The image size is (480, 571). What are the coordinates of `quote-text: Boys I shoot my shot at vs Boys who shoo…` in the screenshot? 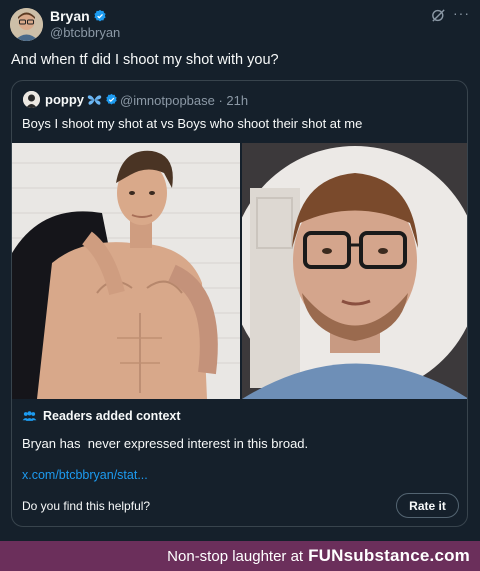 It's located at (192, 123).